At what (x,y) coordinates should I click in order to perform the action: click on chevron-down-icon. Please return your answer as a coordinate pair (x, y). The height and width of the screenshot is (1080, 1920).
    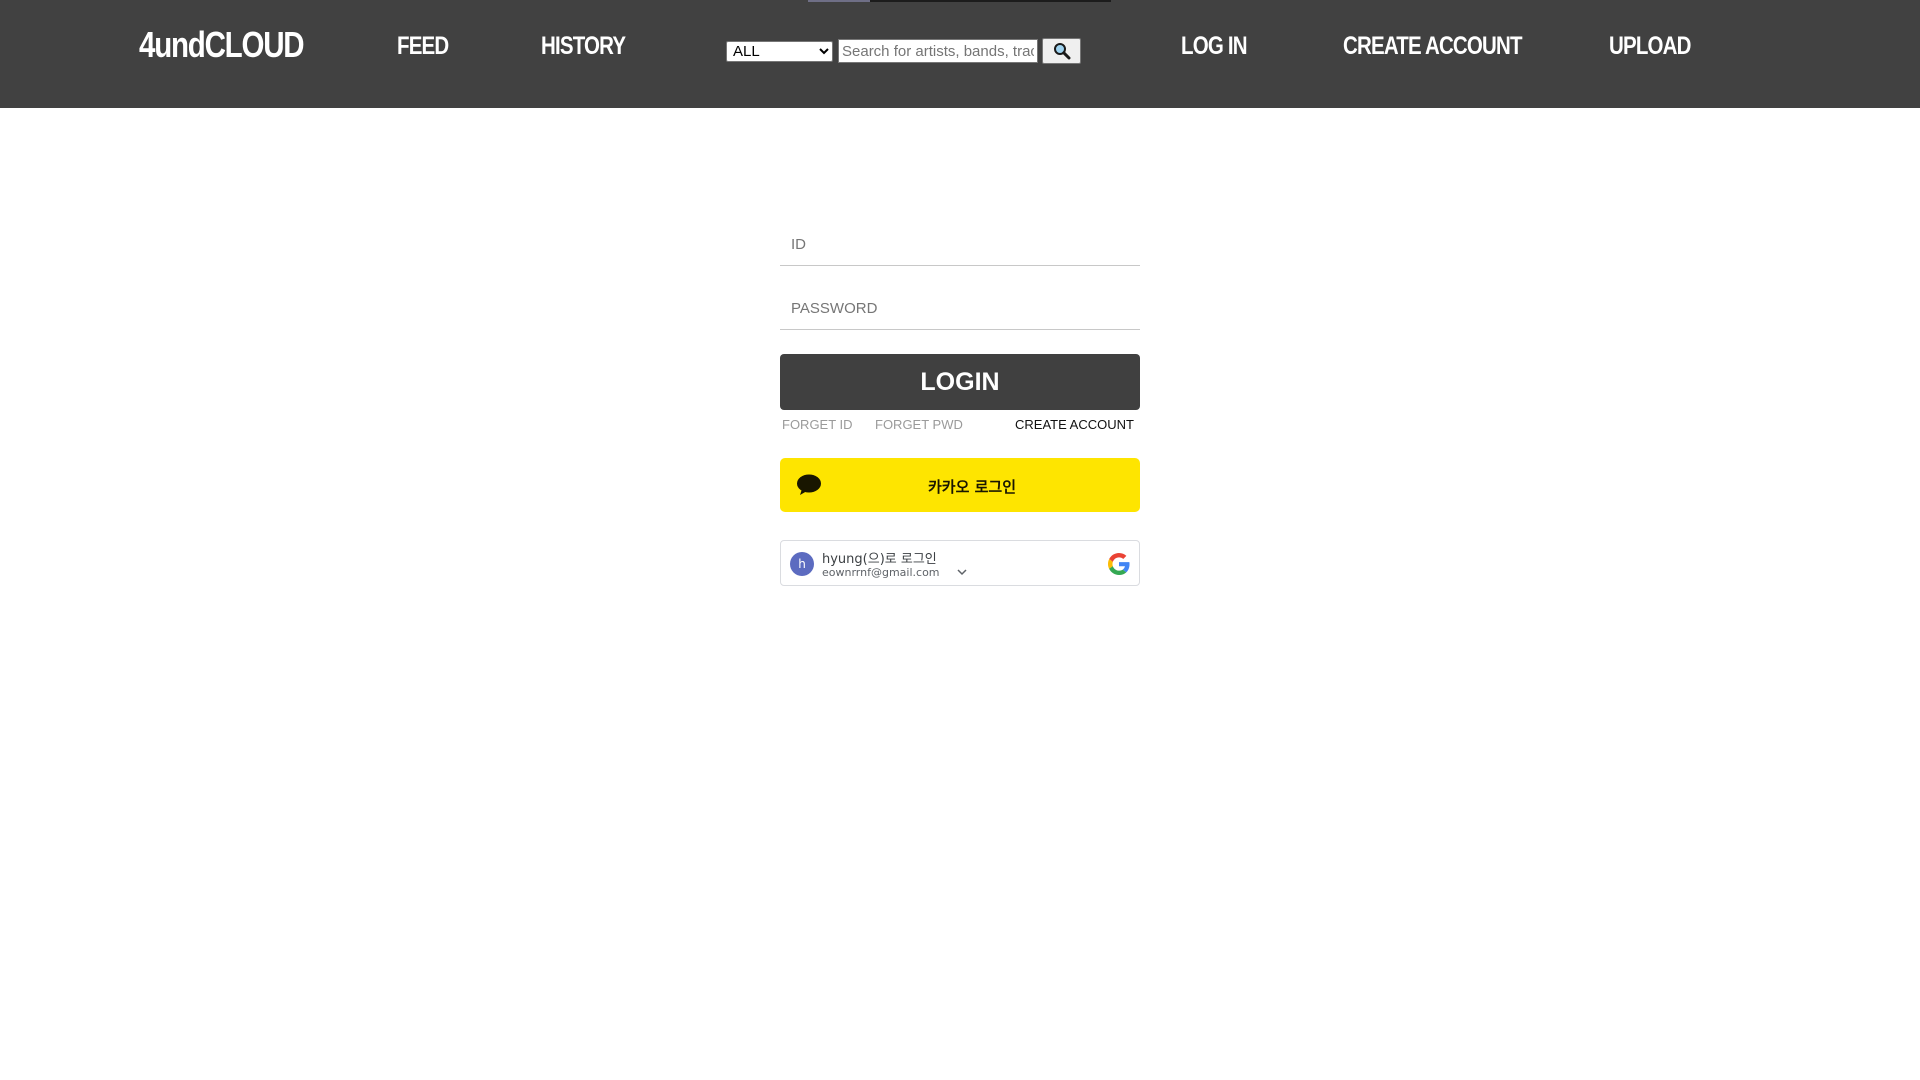
    Looking at the image, I should click on (962, 572).